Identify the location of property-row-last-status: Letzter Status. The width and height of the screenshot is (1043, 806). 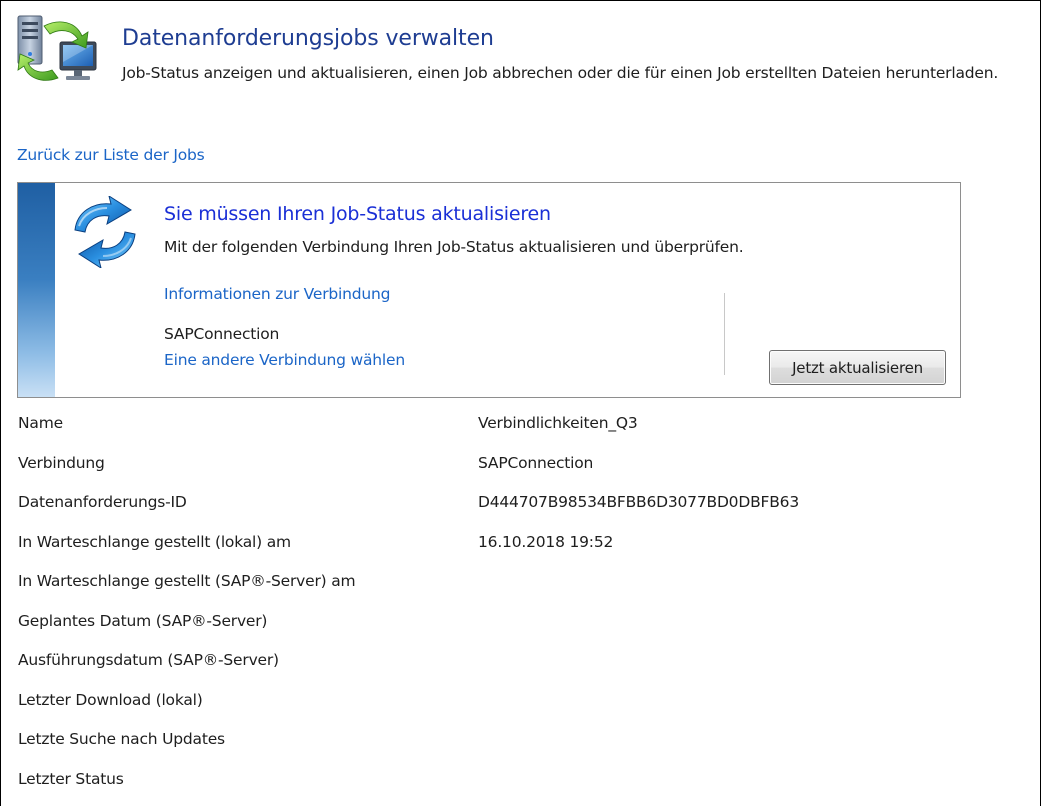
(518, 782).